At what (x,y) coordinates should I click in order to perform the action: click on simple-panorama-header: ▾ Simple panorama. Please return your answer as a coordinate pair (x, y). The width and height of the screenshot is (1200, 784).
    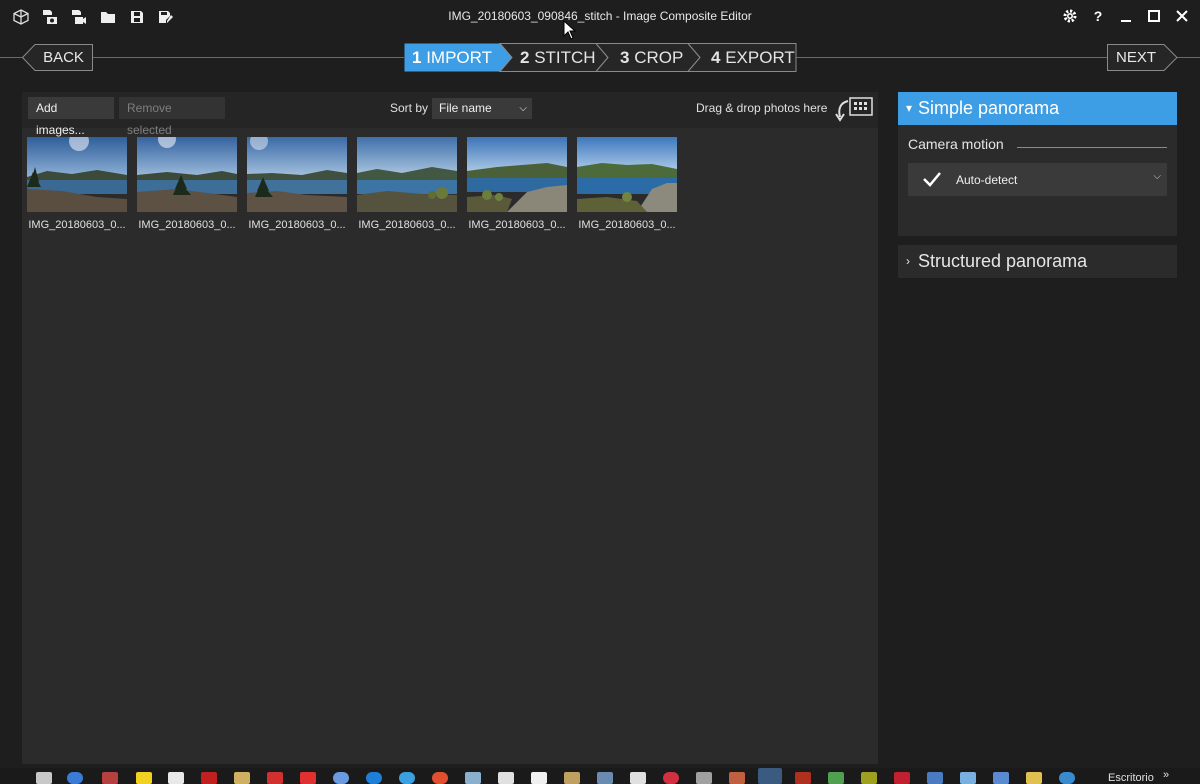
    Looking at the image, I should click on (1037, 108).